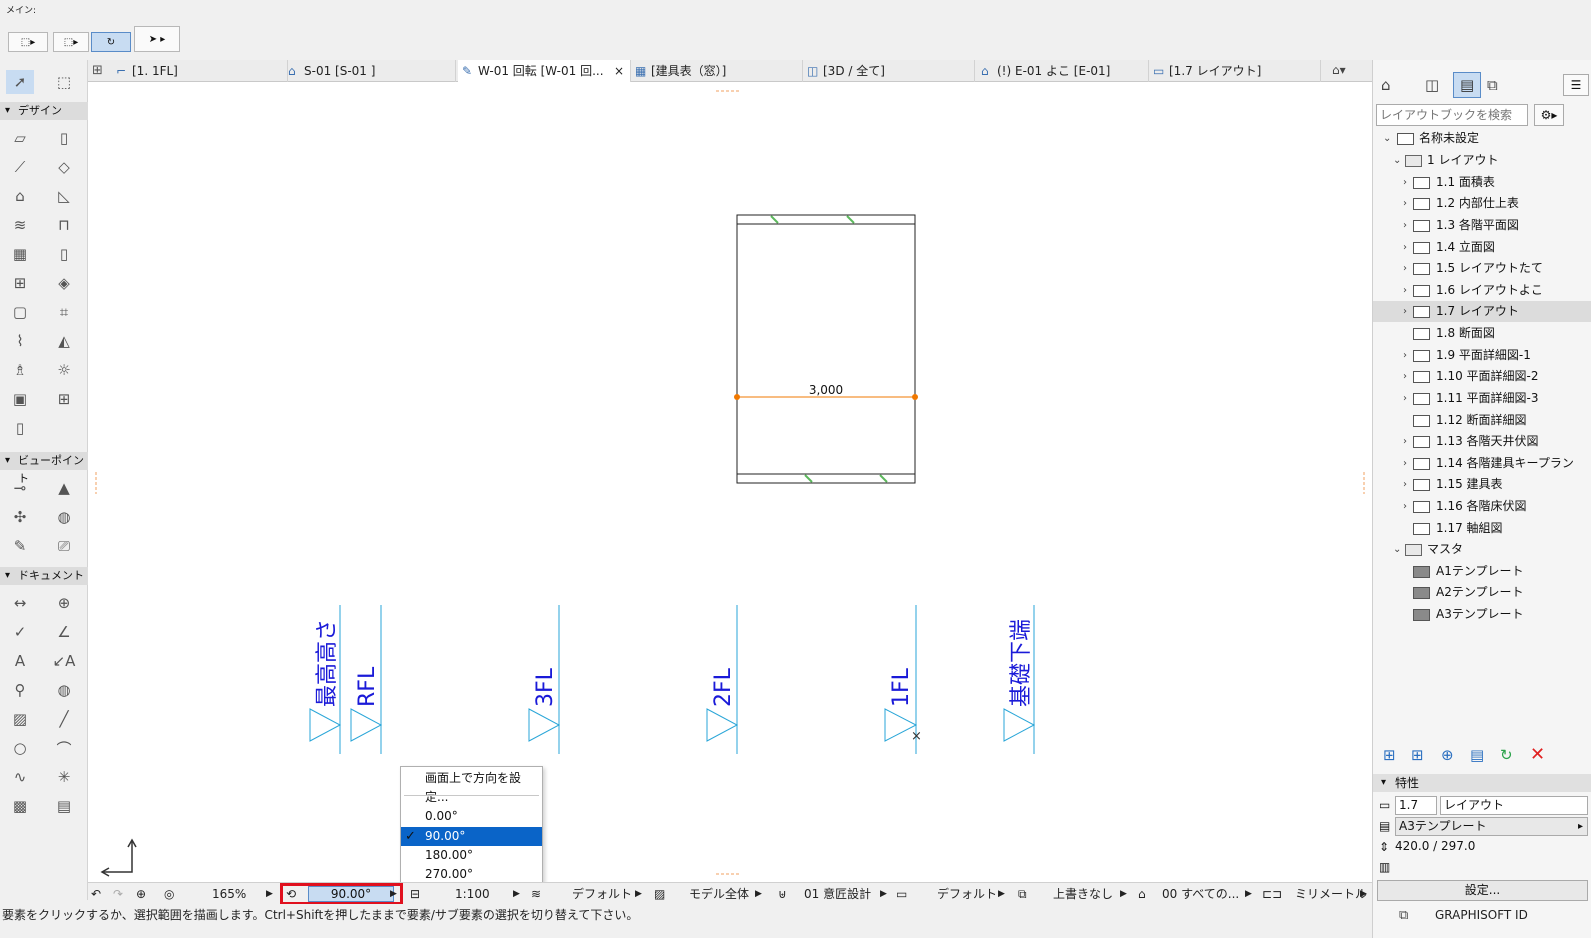 The width and height of the screenshot is (1591, 938). Describe the element at coordinates (1482, 203) in the screenshot. I see `tree-item: › 1.2 内部仕上表` at that location.